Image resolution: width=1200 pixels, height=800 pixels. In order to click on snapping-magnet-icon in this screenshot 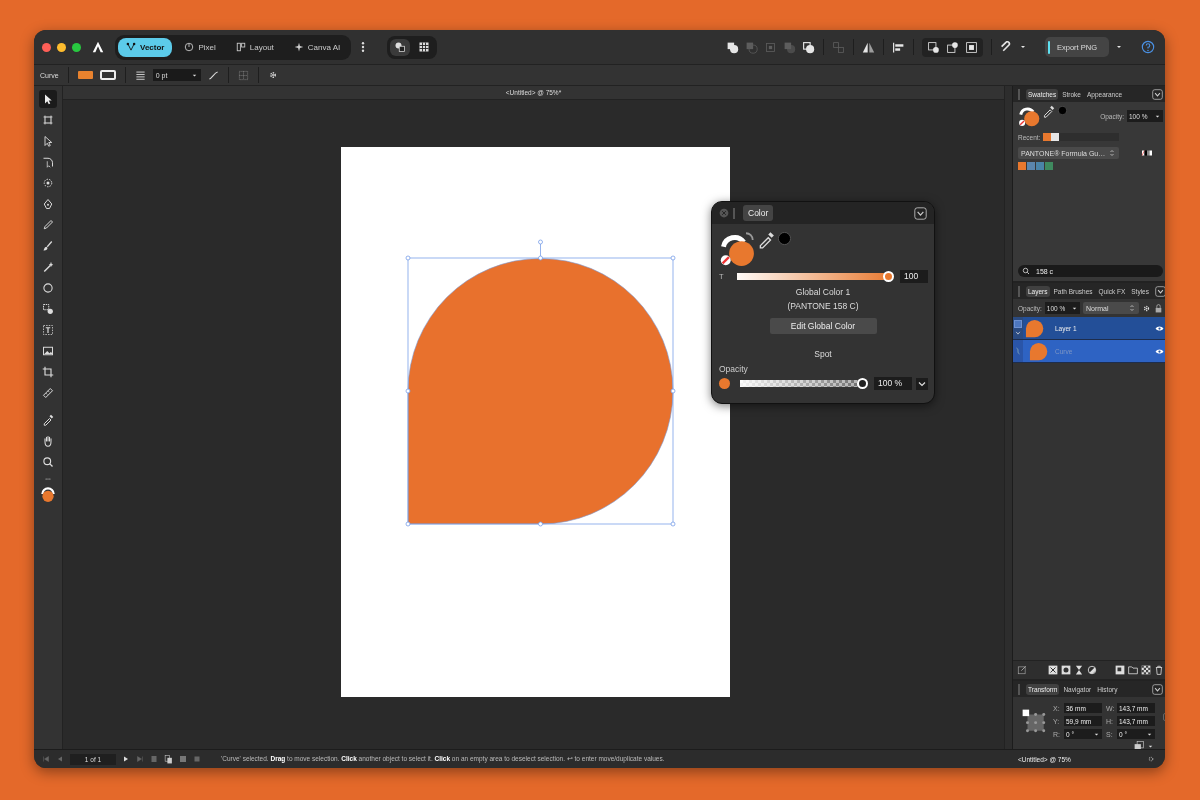, I will do `click(1006, 47)`.